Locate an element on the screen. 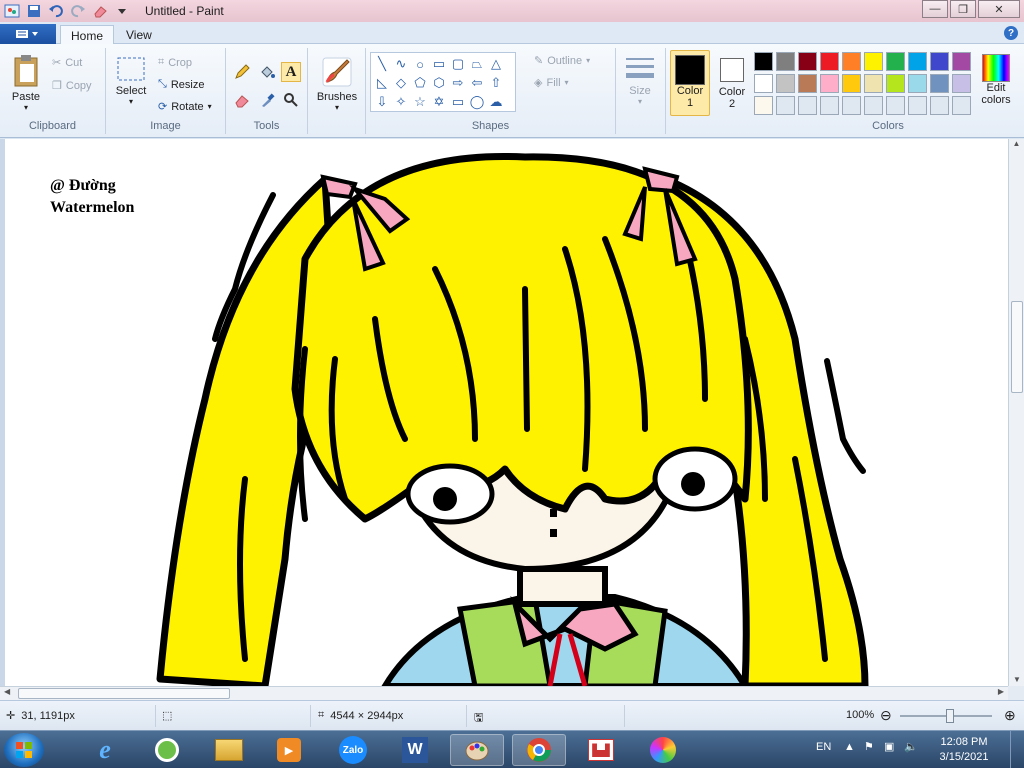 The width and height of the screenshot is (1024, 768). scroll-down-arrow-icon: ▼ is located at coordinates (1016, 679).